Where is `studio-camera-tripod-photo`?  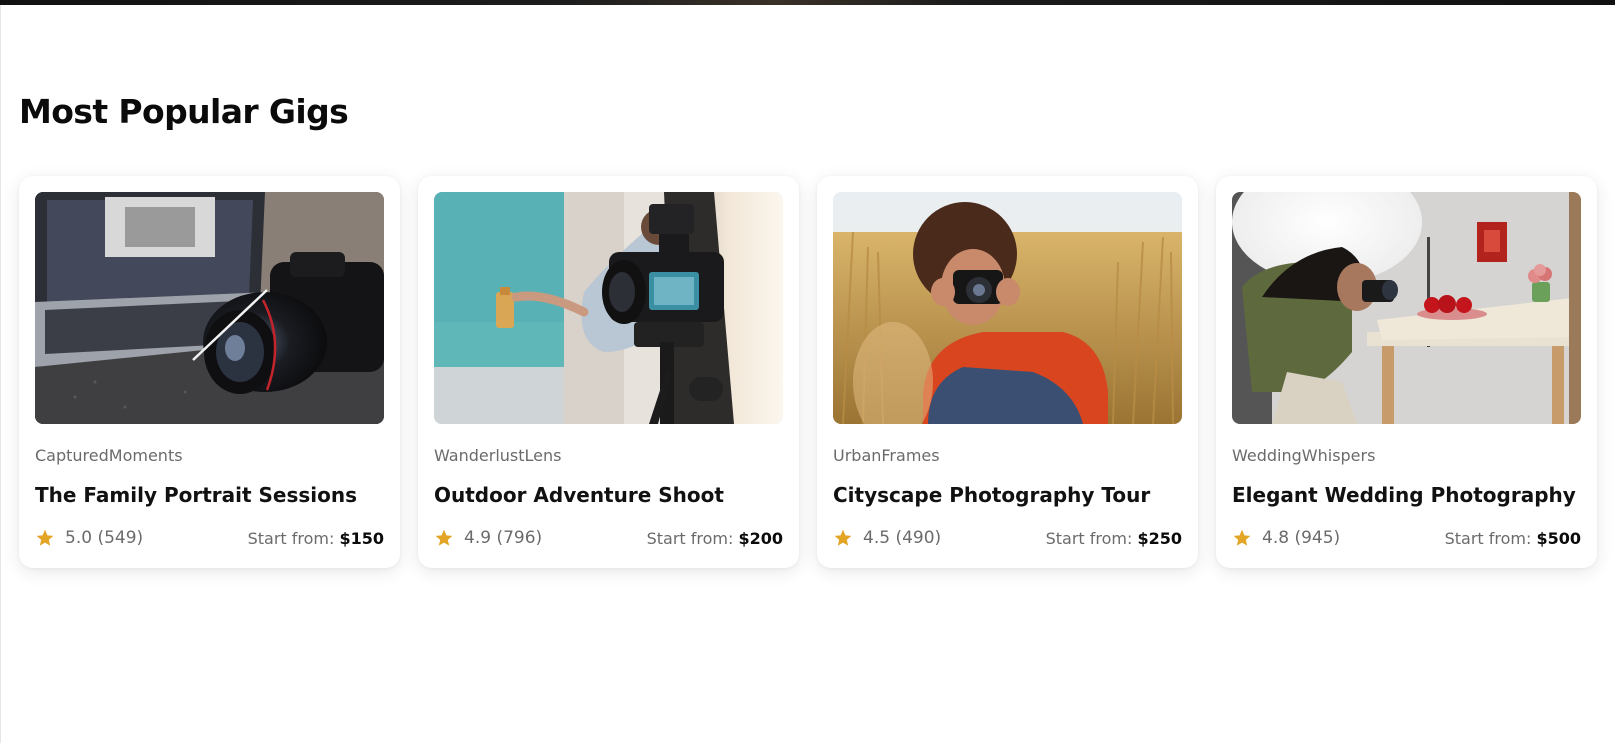 studio-camera-tripod-photo is located at coordinates (608, 308).